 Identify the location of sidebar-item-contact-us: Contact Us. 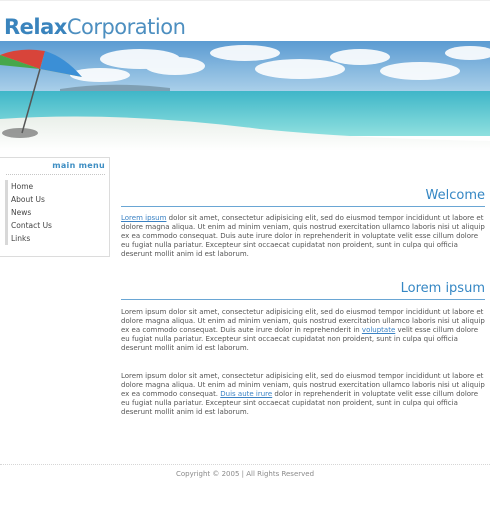
(58, 225).